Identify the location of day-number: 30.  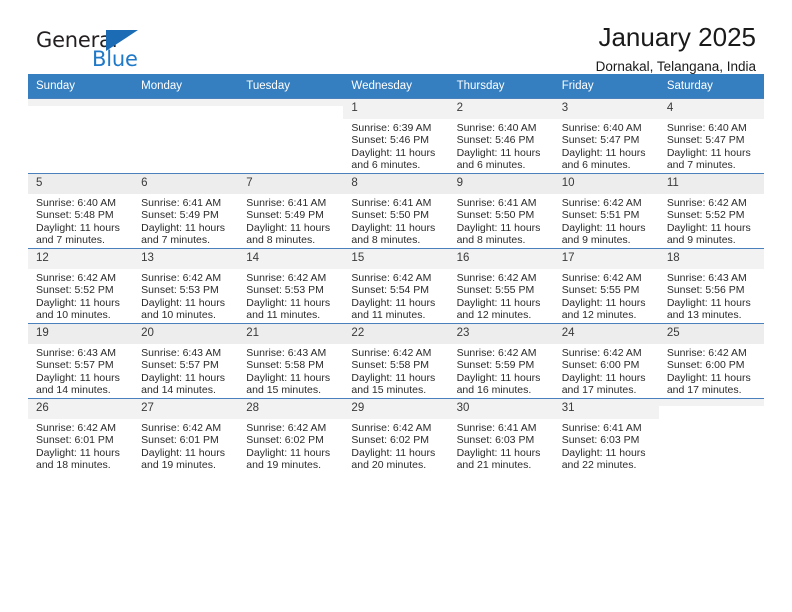
(501, 409).